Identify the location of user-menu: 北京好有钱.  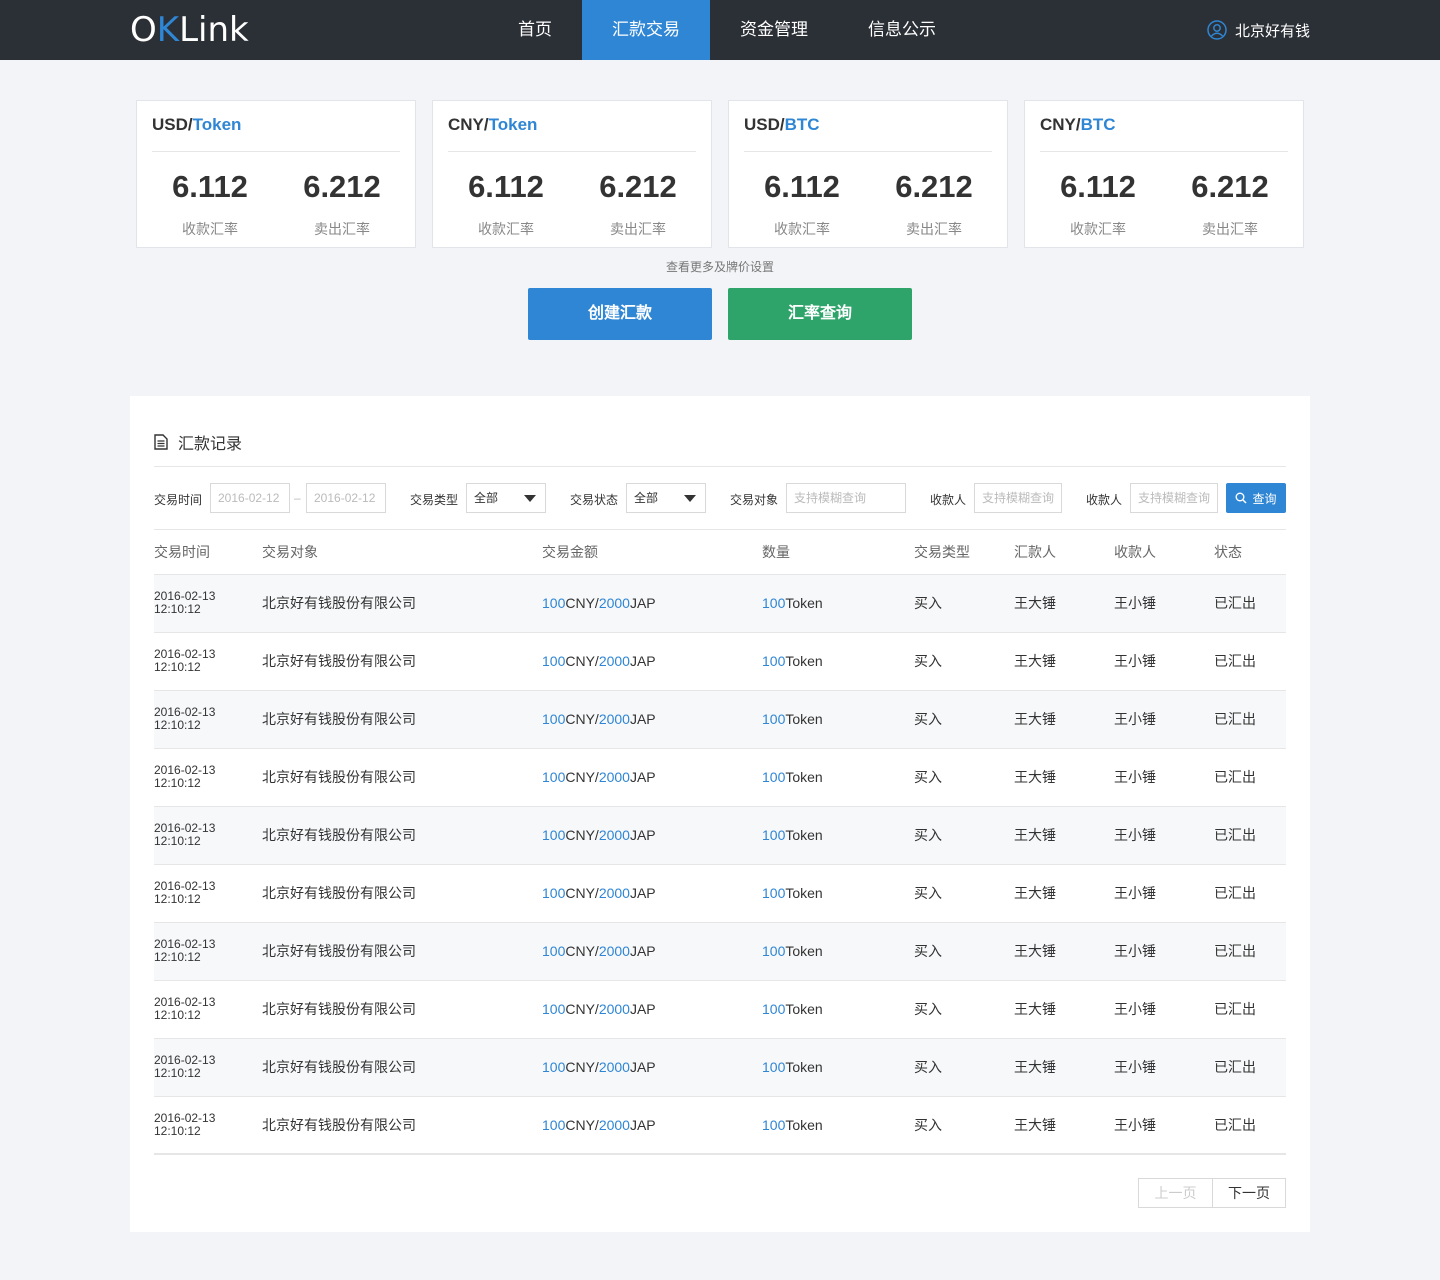
(1258, 30).